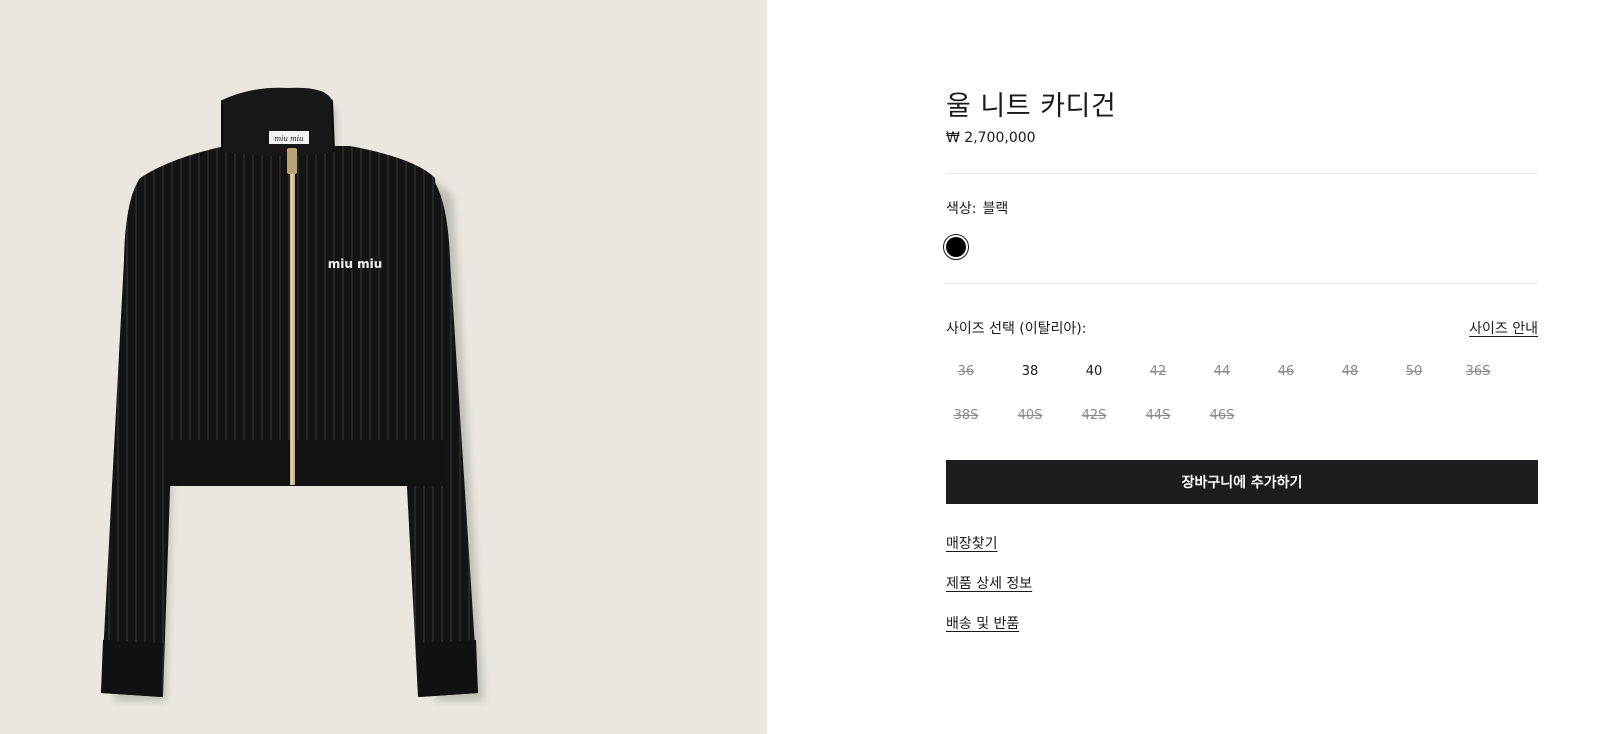 The image size is (1609, 734). Describe the element at coordinates (991, 138) in the screenshot. I see `product-price: ₩ 2,700,000` at that location.